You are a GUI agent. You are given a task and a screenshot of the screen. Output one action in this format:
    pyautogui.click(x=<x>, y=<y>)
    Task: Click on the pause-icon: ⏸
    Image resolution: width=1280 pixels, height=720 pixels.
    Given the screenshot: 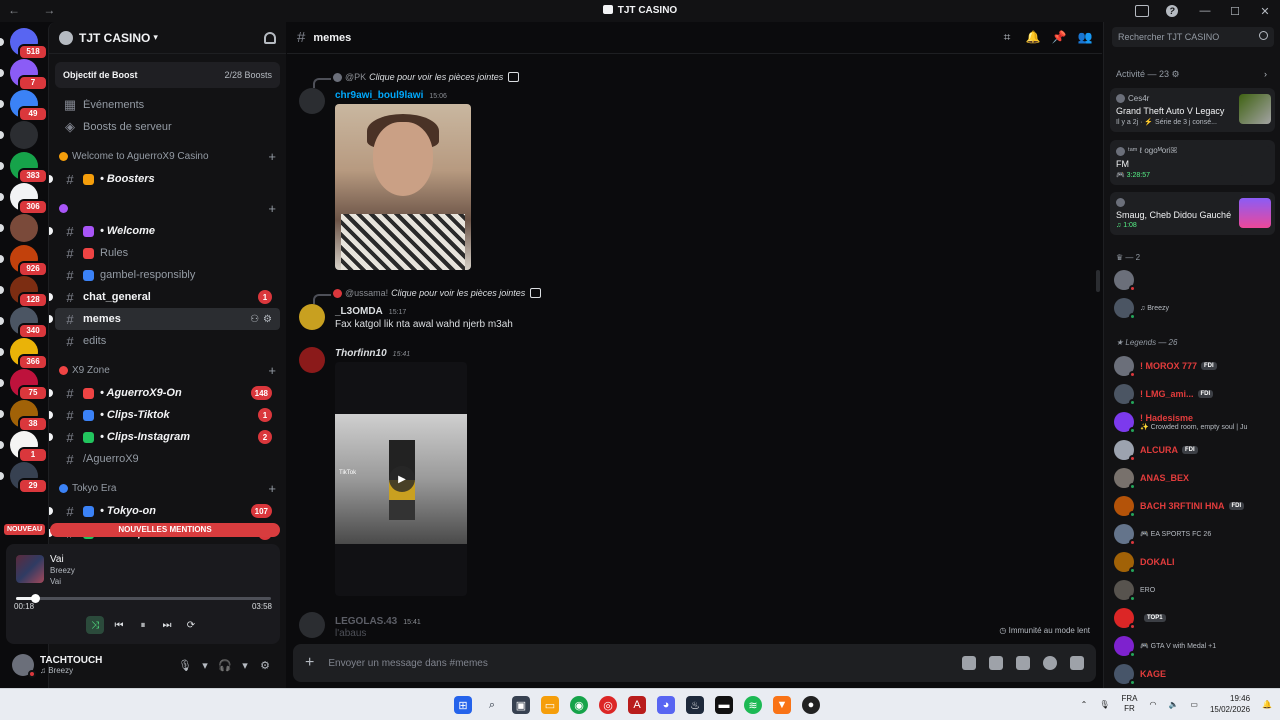 What is the action you would take?
    pyautogui.click(x=143, y=625)
    